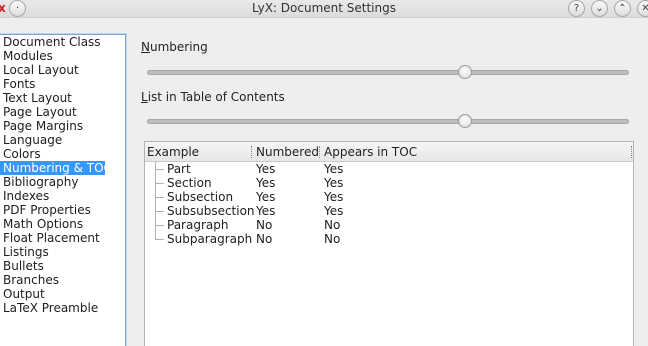  I want to click on header-numbered: Numbered, so click(287, 152).